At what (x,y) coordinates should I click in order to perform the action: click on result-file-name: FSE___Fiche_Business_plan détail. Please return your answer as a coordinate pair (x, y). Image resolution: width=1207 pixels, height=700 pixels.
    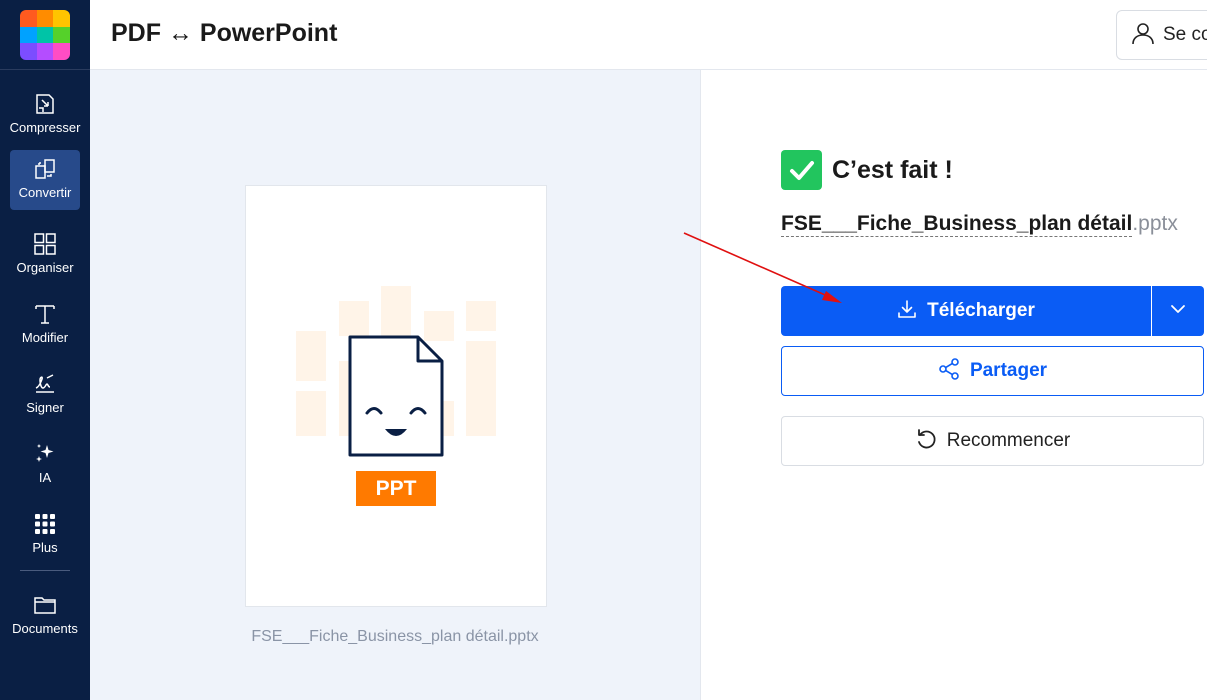
    Looking at the image, I should click on (957, 224).